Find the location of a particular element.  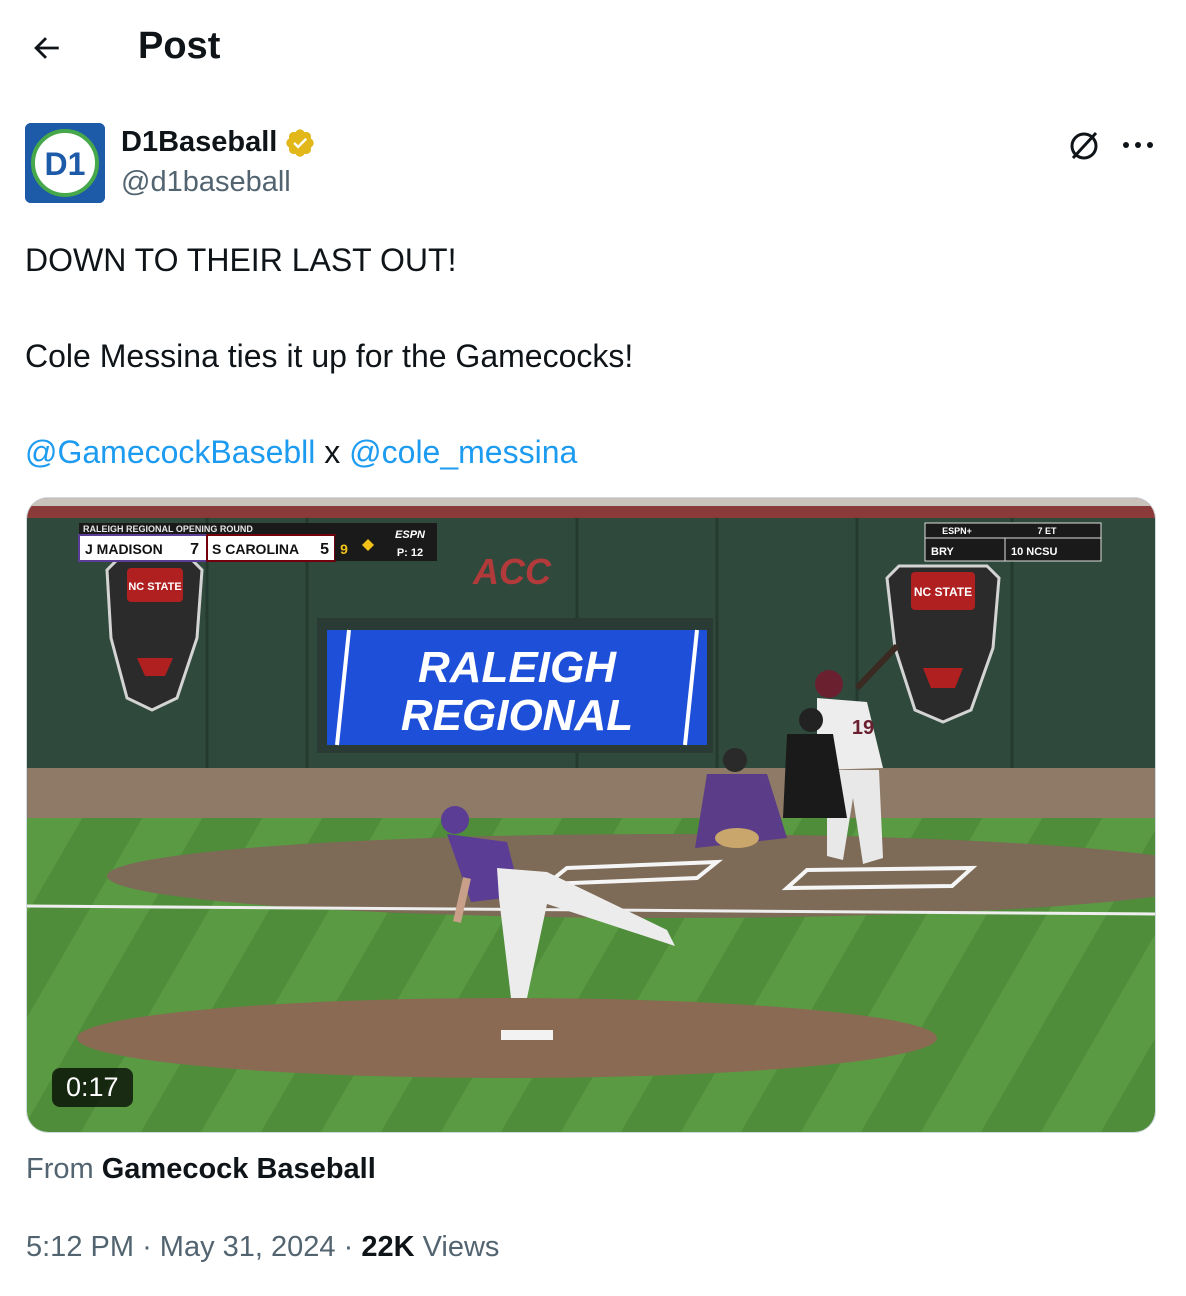

mention-link: @GamecockBasebll is located at coordinates (170, 452).